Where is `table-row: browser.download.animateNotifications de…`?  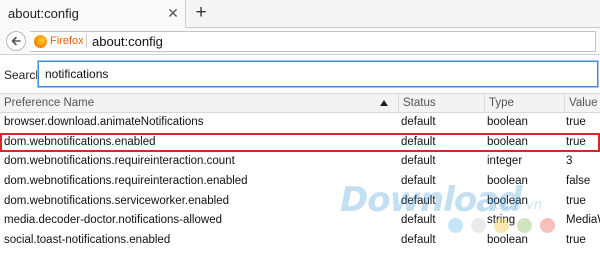 table-row: browser.download.animateNotifications de… is located at coordinates (300, 123).